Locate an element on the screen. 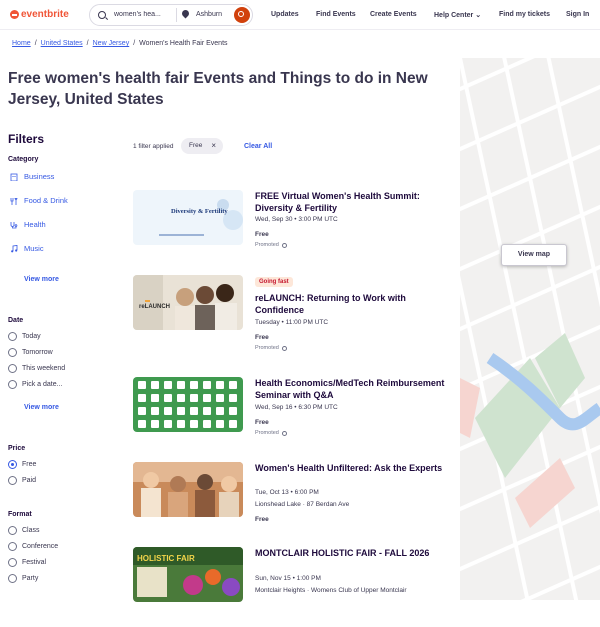 The height and width of the screenshot is (627, 600). event-image: HOLISTIC FAIR is located at coordinates (188, 574).